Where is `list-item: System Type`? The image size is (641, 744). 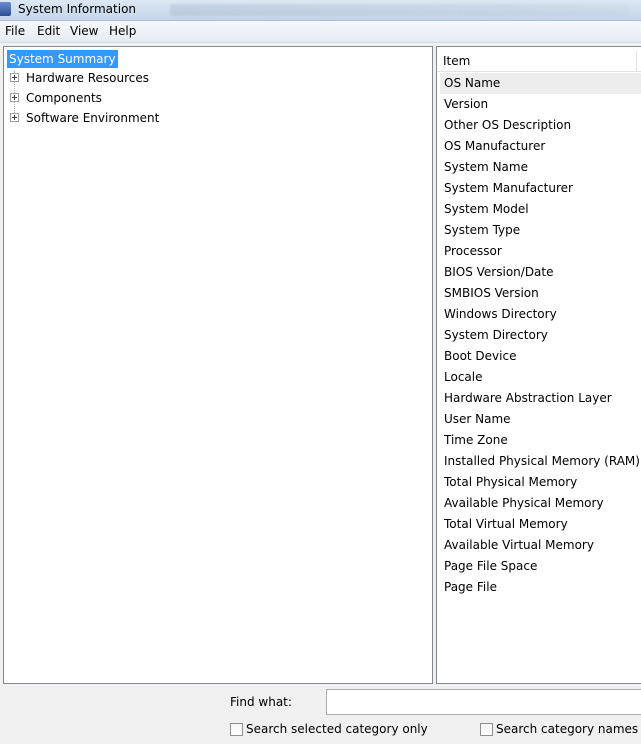
list-item: System Type is located at coordinates (540, 230).